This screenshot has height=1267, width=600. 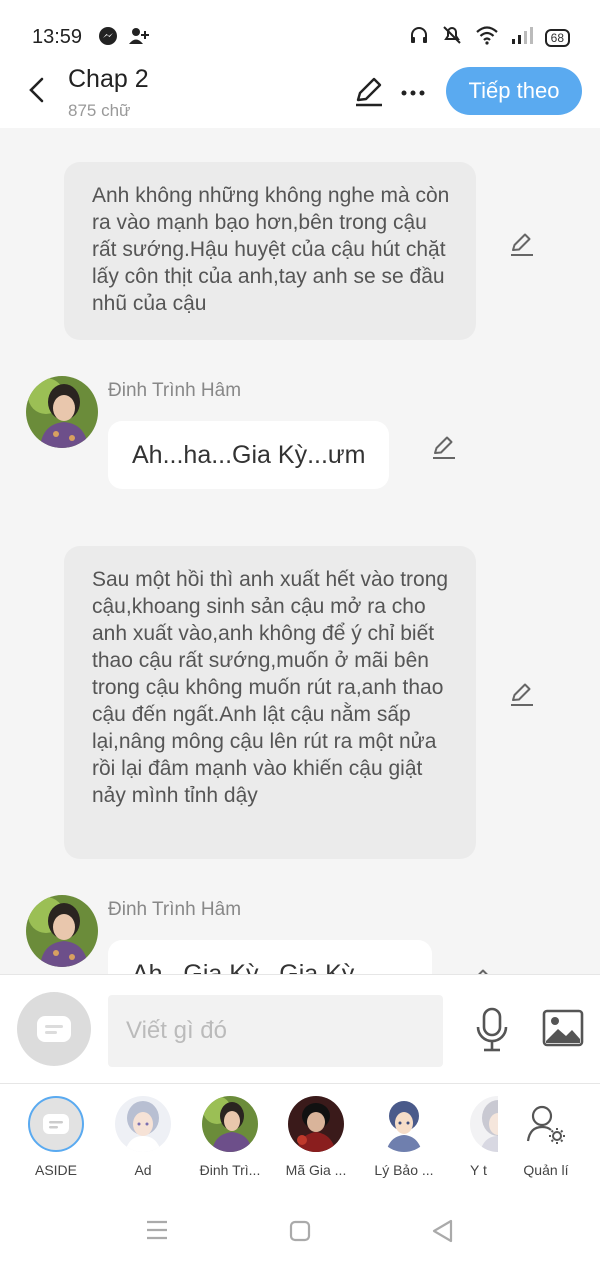 I want to click on dialogue-bubble: Ah...ha...Gia Kỳ...ưm, so click(x=249, y=455).